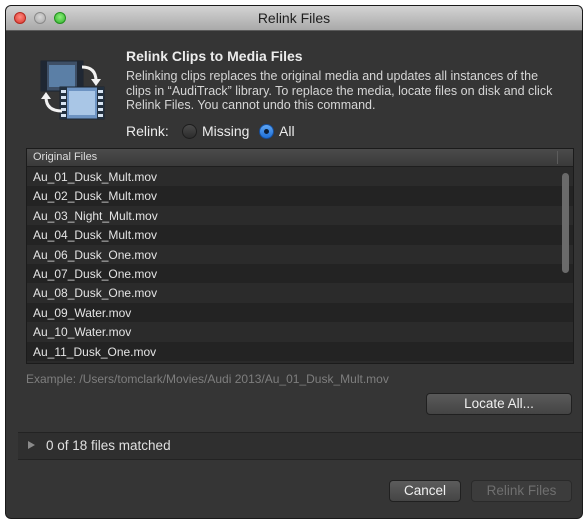 This screenshot has height=521, width=585. What do you see at coordinates (300, 446) in the screenshot?
I see `matched-files-disclosure: 0 of 18 files matched` at bounding box center [300, 446].